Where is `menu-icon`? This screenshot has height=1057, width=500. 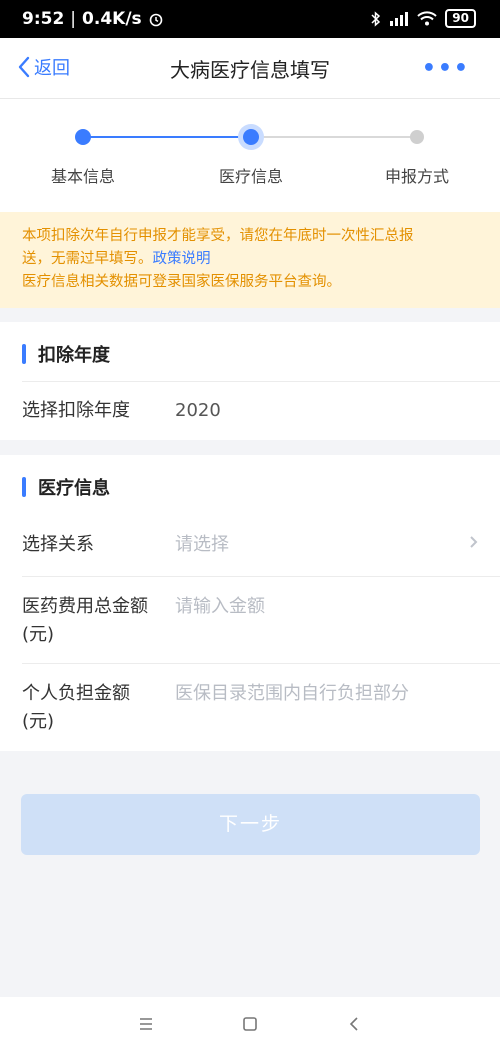 menu-icon is located at coordinates (146, 1025).